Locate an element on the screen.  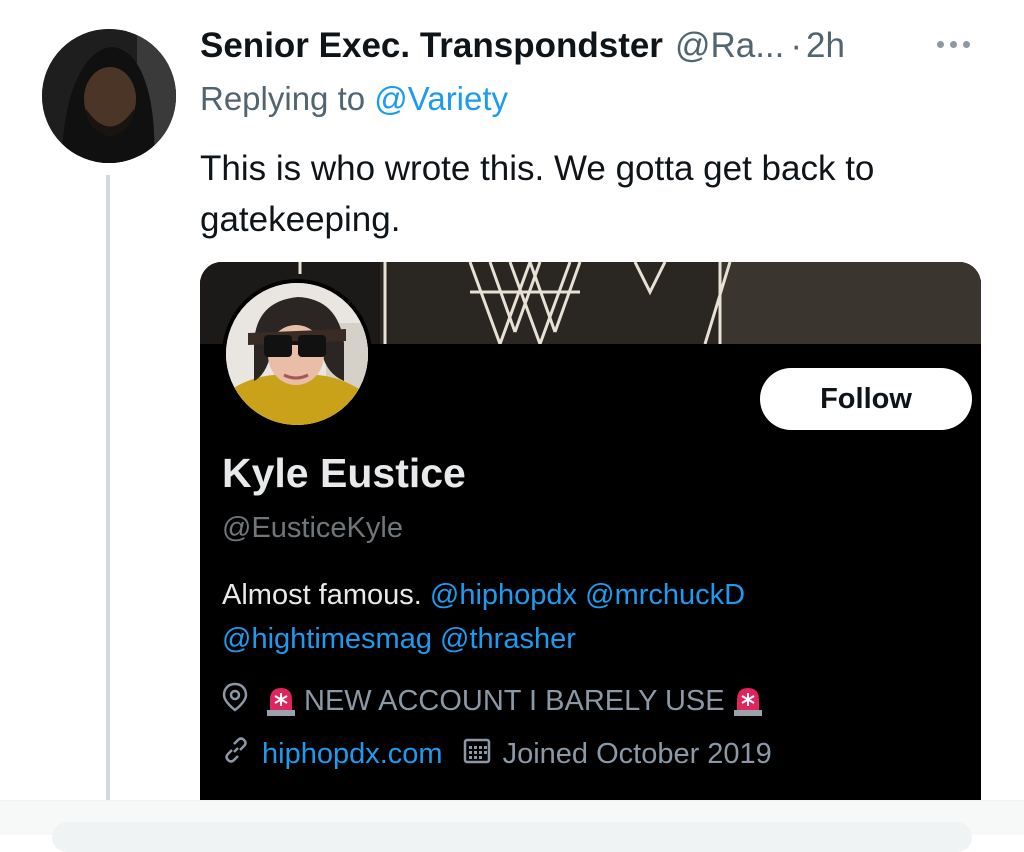
link-icon is located at coordinates (236, 754).